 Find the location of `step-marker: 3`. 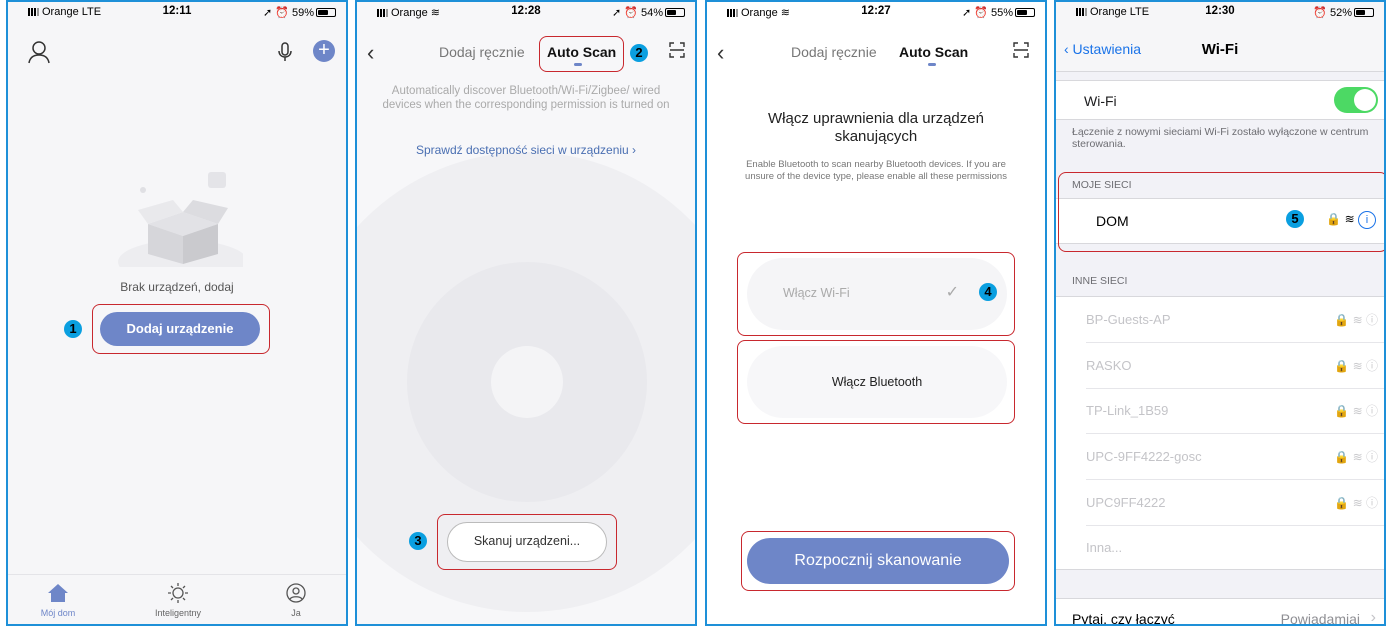

step-marker: 3 is located at coordinates (418, 541).